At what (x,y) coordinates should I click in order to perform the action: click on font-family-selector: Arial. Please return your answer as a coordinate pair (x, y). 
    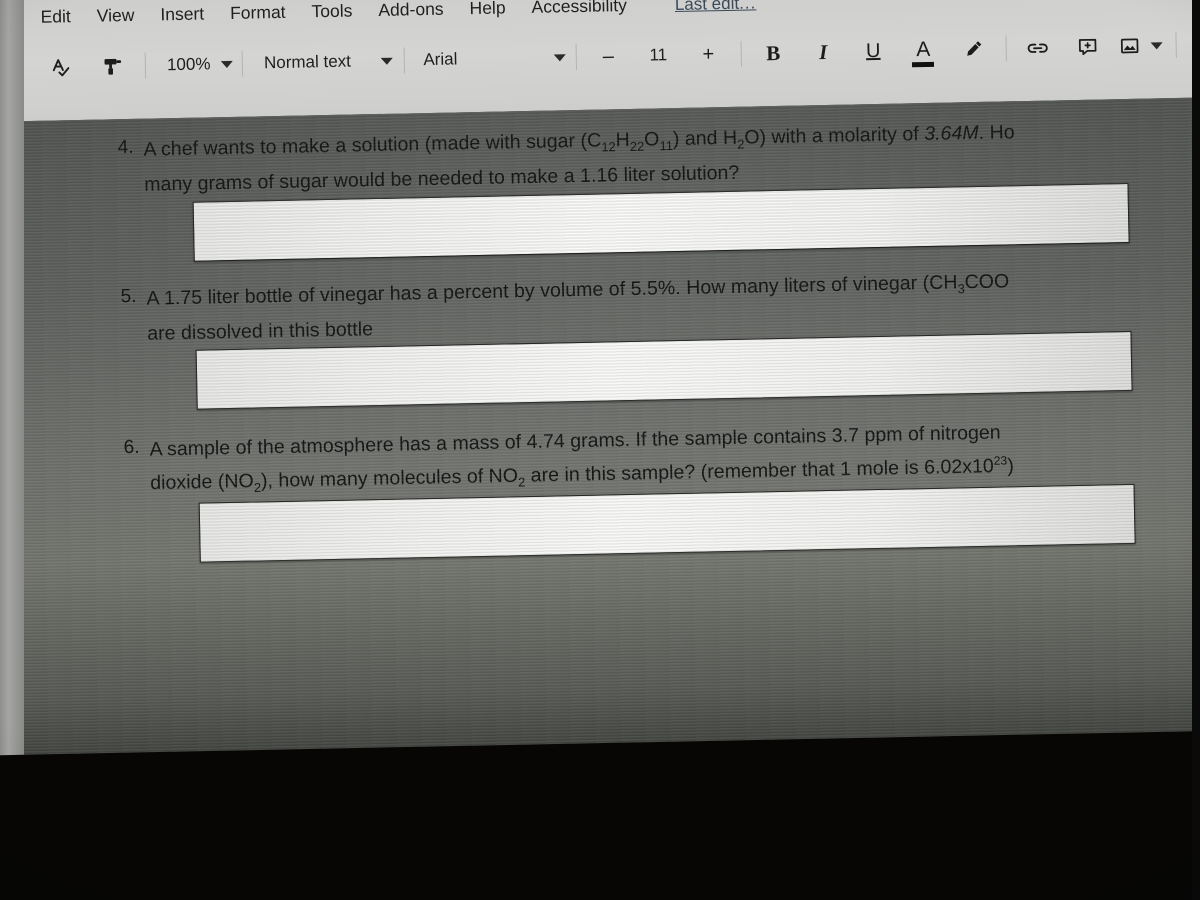
    Looking at the image, I should click on (490, 58).